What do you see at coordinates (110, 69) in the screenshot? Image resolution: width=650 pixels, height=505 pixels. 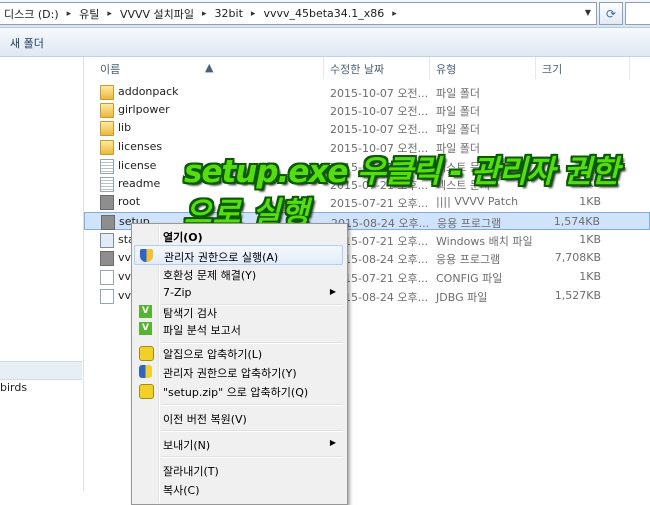 I see `column-header-name: 이름` at bounding box center [110, 69].